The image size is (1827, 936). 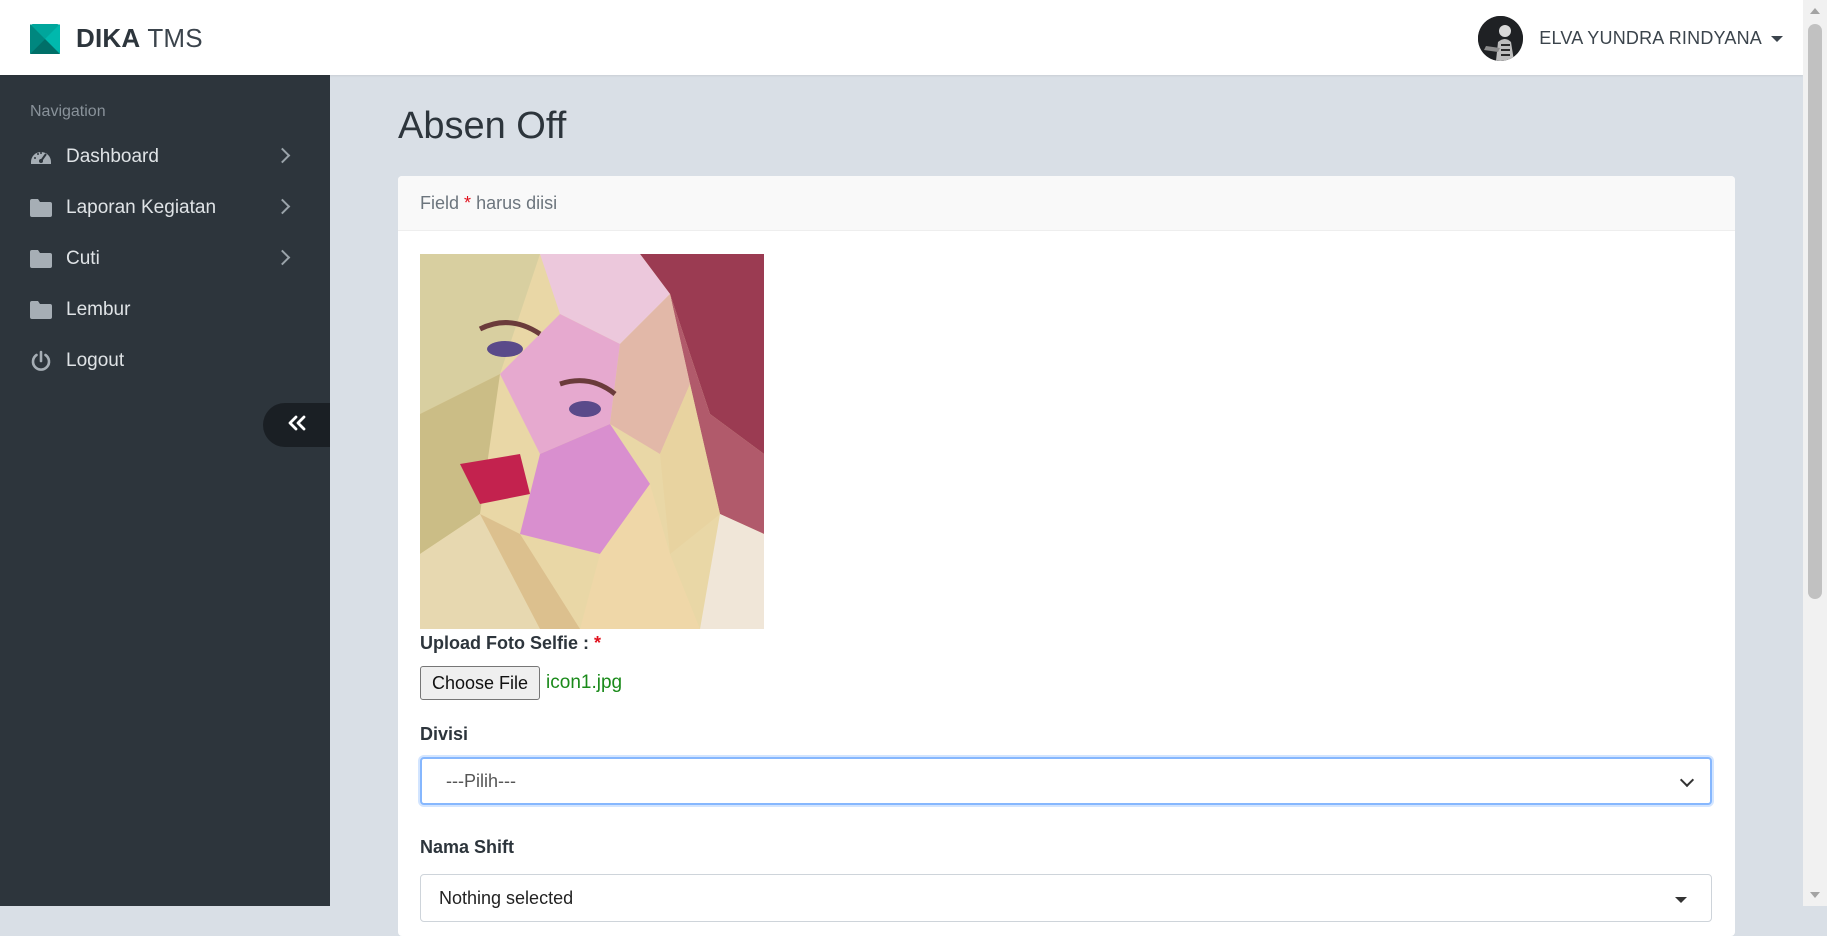 What do you see at coordinates (165, 360) in the screenshot?
I see `sidebar-item-logout: Logout` at bounding box center [165, 360].